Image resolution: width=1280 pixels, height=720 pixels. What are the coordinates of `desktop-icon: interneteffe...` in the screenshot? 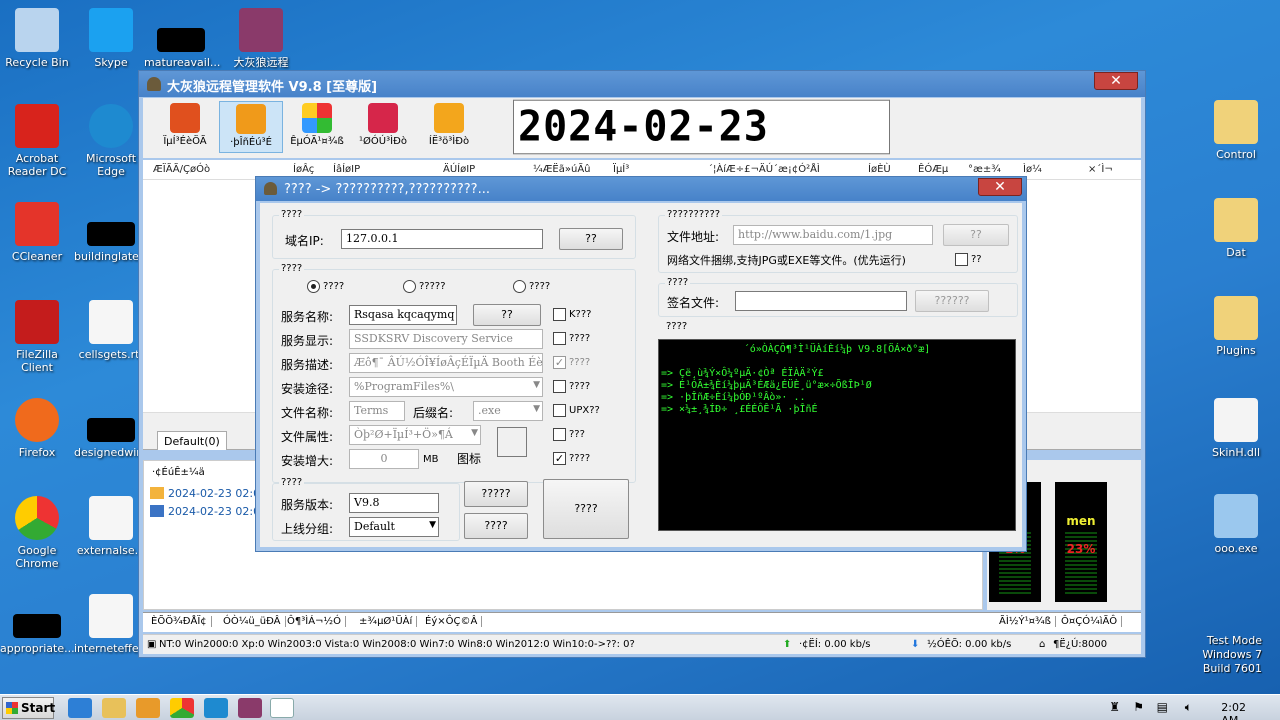 It's located at (111, 624).